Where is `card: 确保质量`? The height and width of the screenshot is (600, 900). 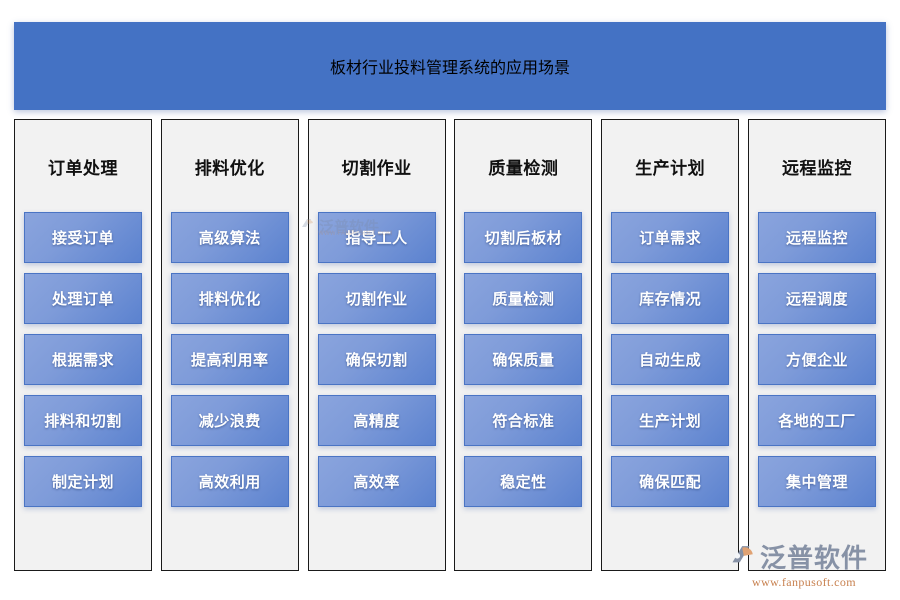 card: 确保质量 is located at coordinates (523, 359).